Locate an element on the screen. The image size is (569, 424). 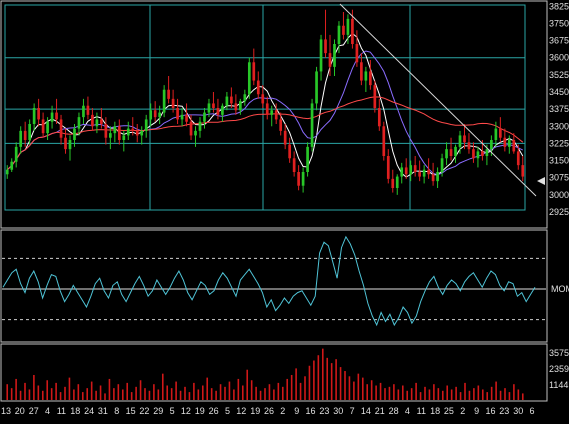
date-tick-label: 12 is located at coordinates (241, 411).